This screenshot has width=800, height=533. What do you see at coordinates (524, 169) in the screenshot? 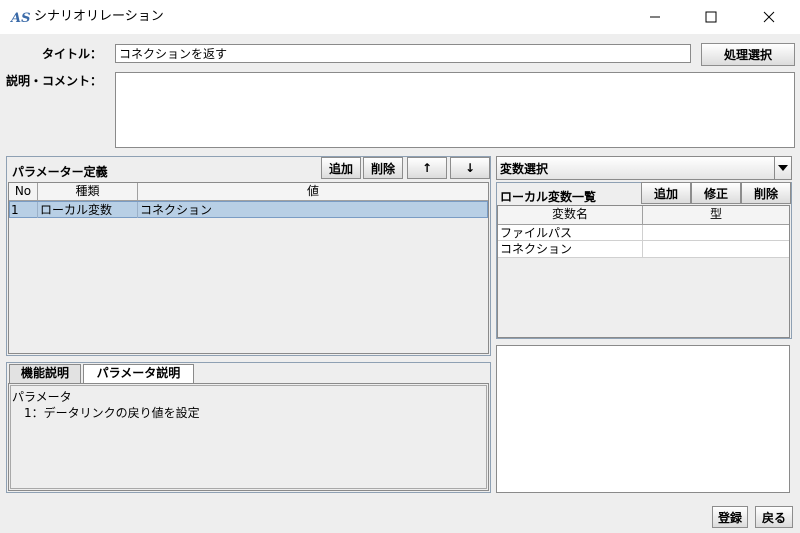
I see `variable-select-value: 変数選択` at bounding box center [524, 169].